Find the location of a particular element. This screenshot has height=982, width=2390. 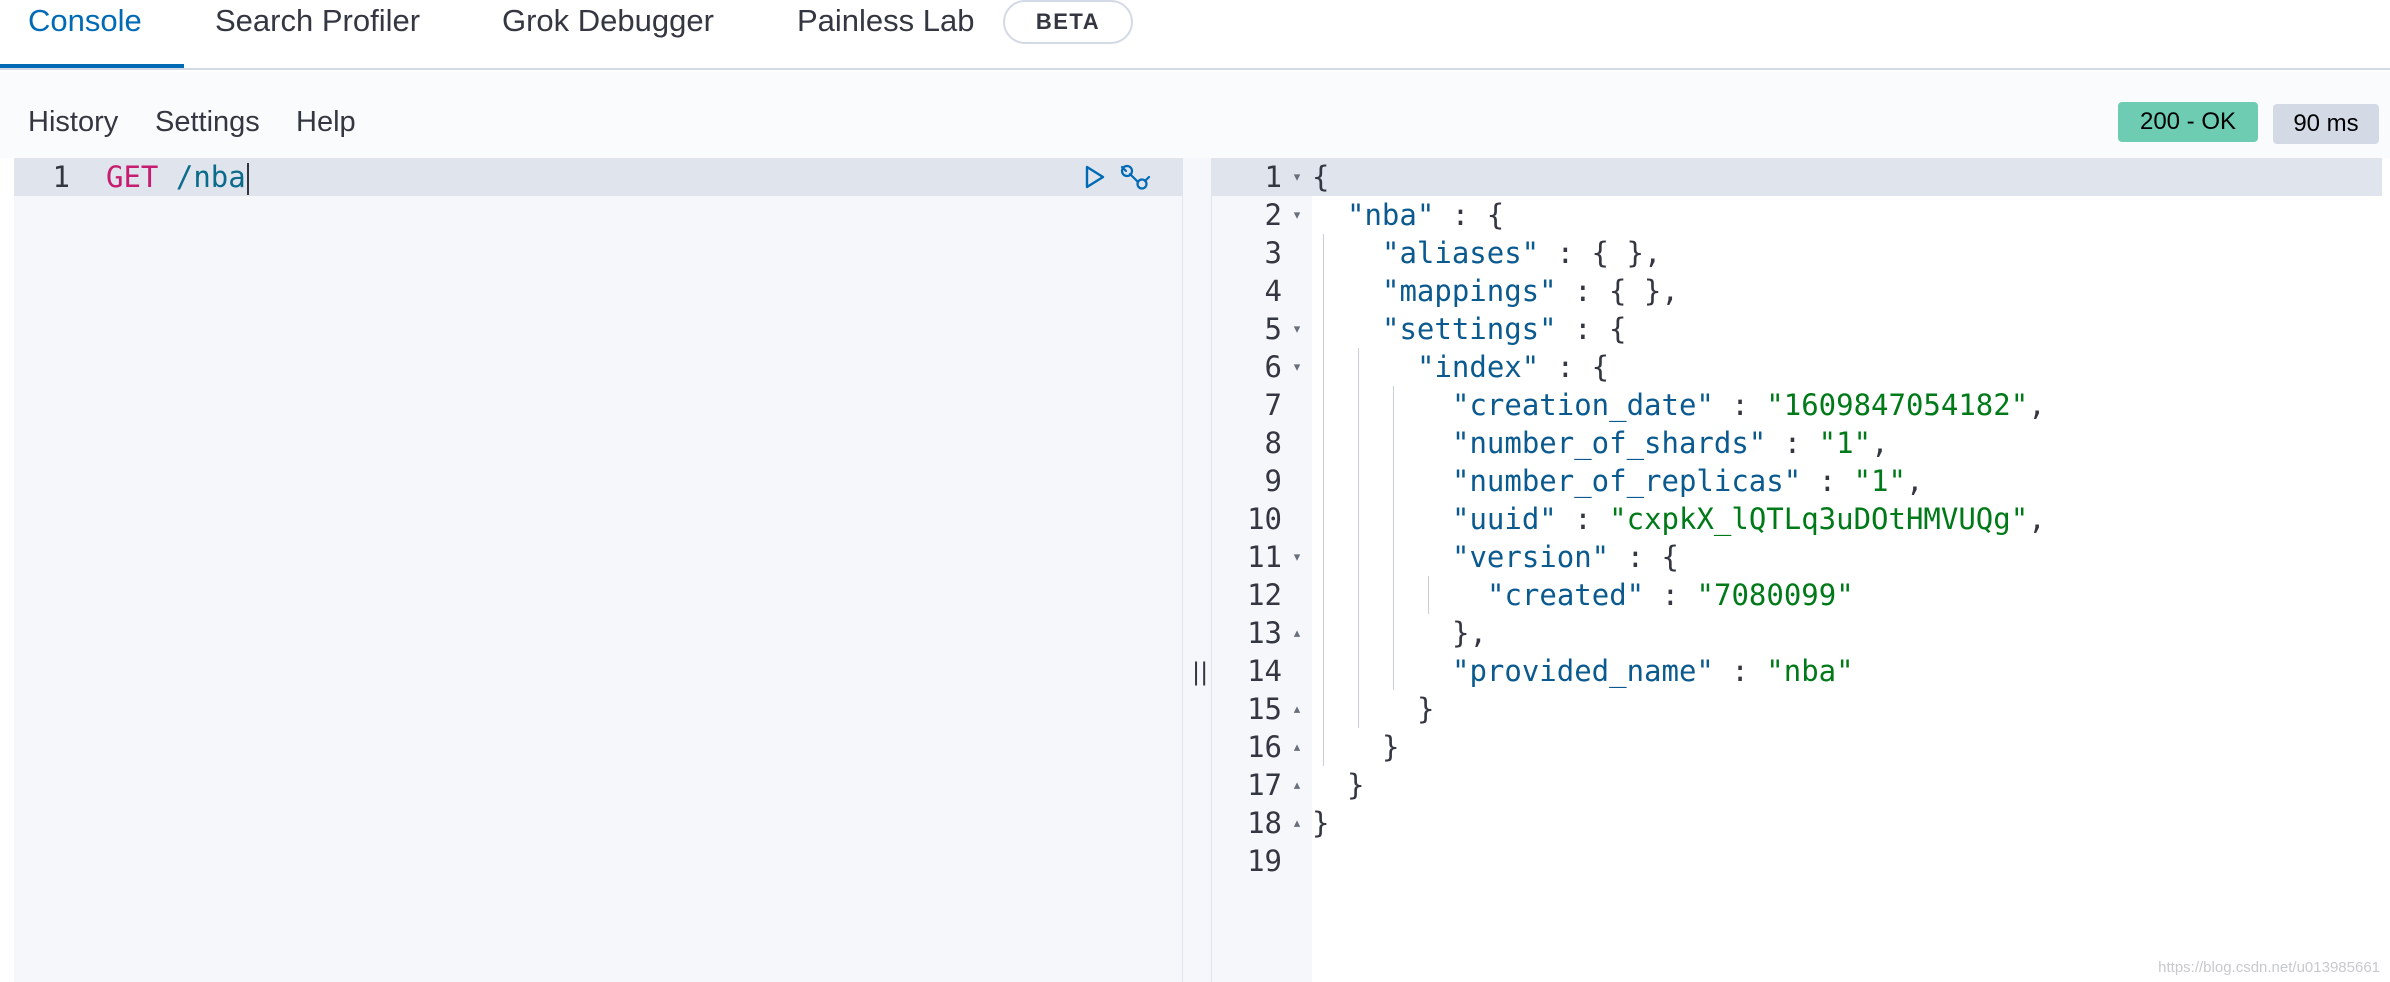

request-time-badge: 90 ms is located at coordinates (2326, 124).